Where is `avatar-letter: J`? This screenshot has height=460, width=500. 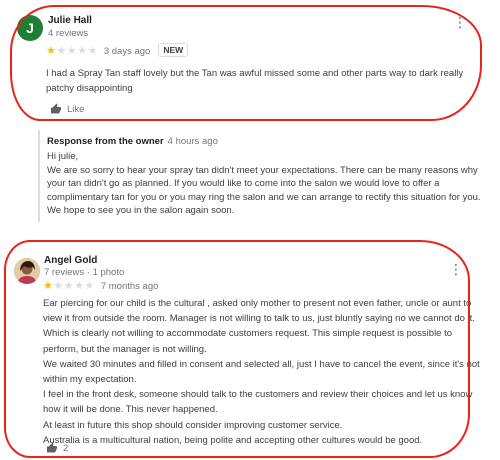 avatar-letter: J is located at coordinates (30, 28).